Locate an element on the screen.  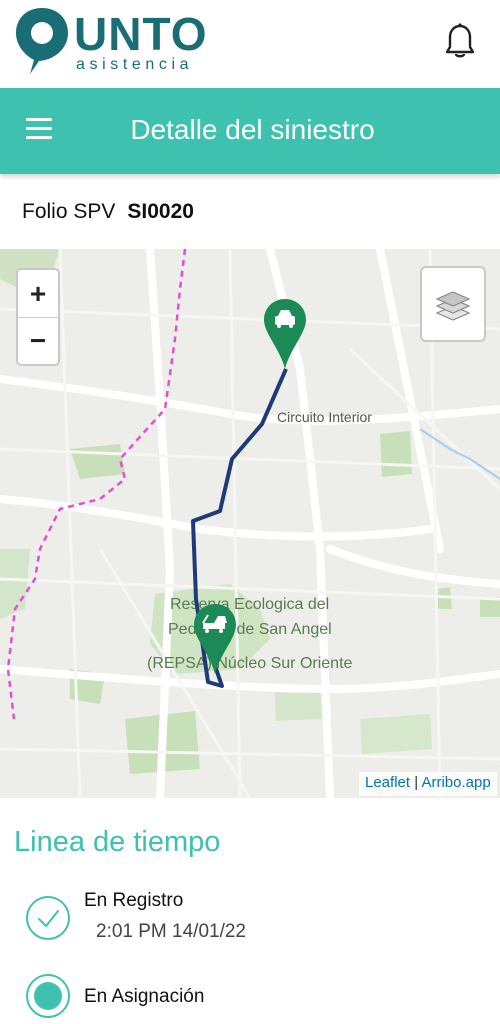
brand-name: UNTO is located at coordinates (141, 34).